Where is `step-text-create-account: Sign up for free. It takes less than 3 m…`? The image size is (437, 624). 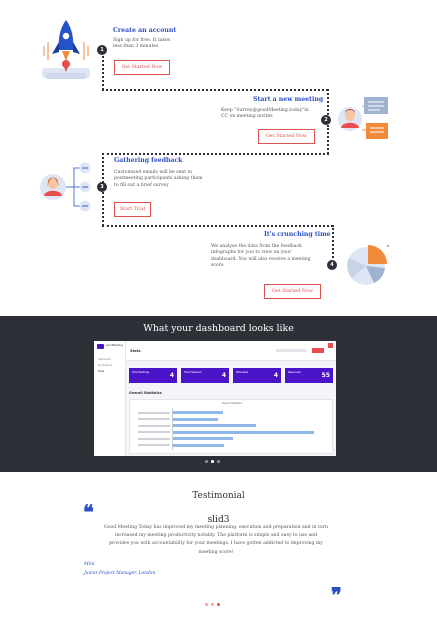 step-text-create-account: Sign up for free. It takes less than 3 m… is located at coordinates (142, 44).